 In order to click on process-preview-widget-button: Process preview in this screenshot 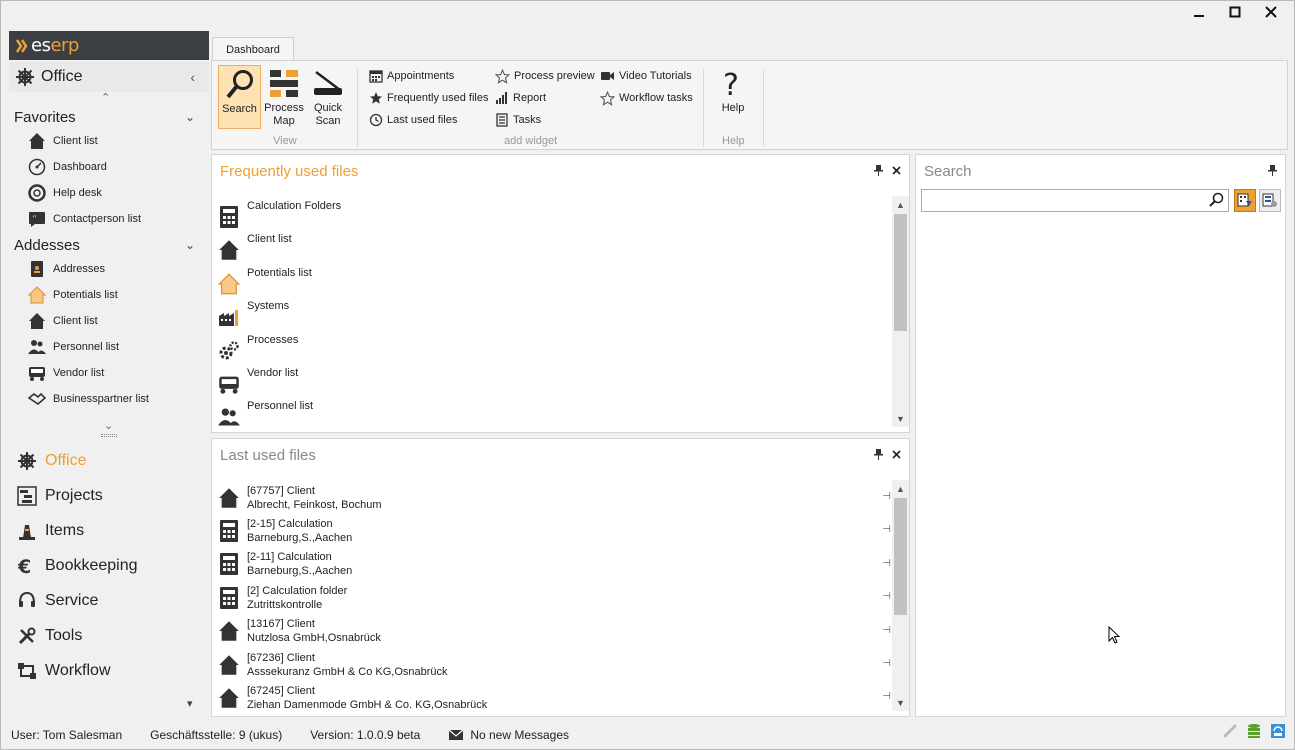, I will do `click(545, 76)`.